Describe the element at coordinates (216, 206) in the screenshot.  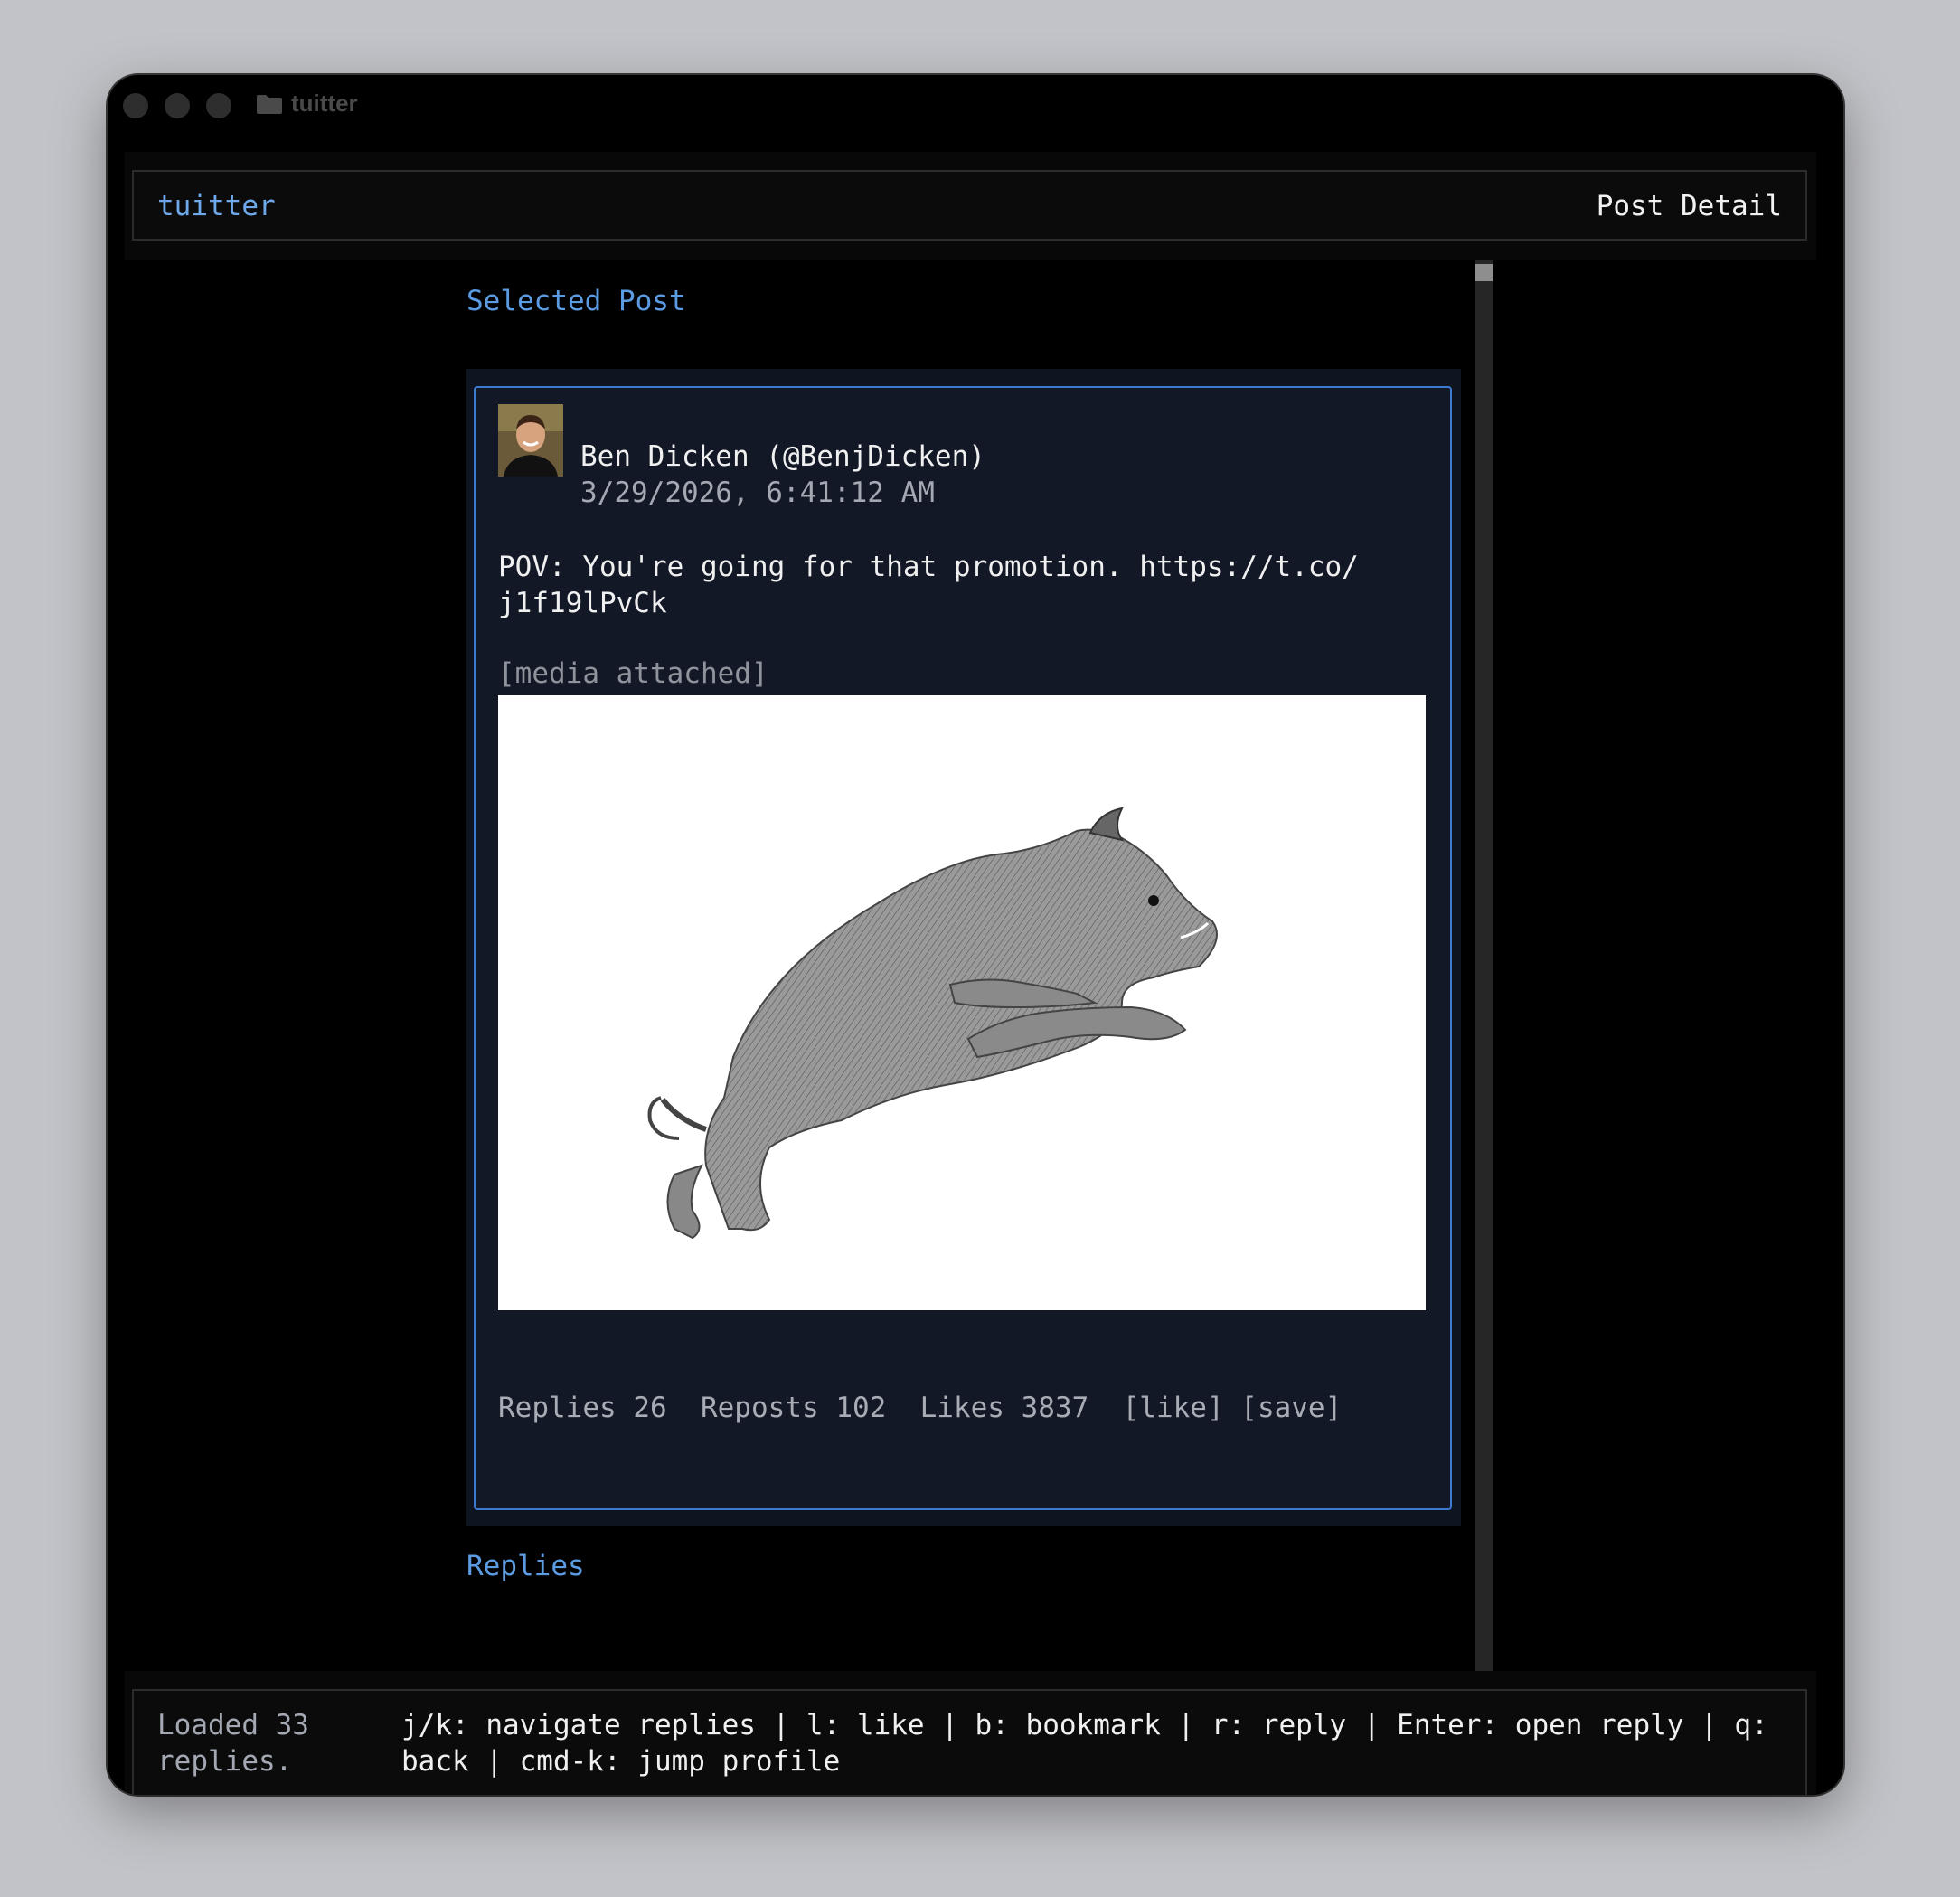
I see `app-brand: tuitter` at that location.